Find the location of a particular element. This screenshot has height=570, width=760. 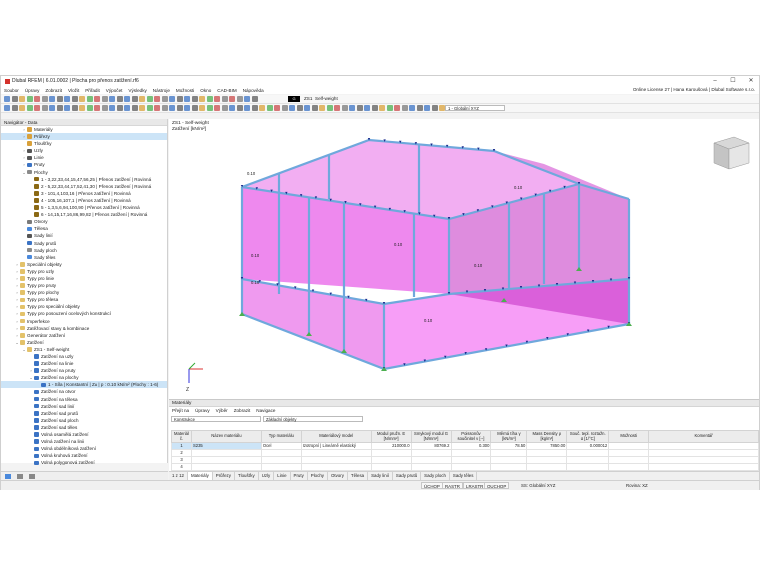

navigator-item: › Typy pro tělesa is located at coordinates (84, 299).